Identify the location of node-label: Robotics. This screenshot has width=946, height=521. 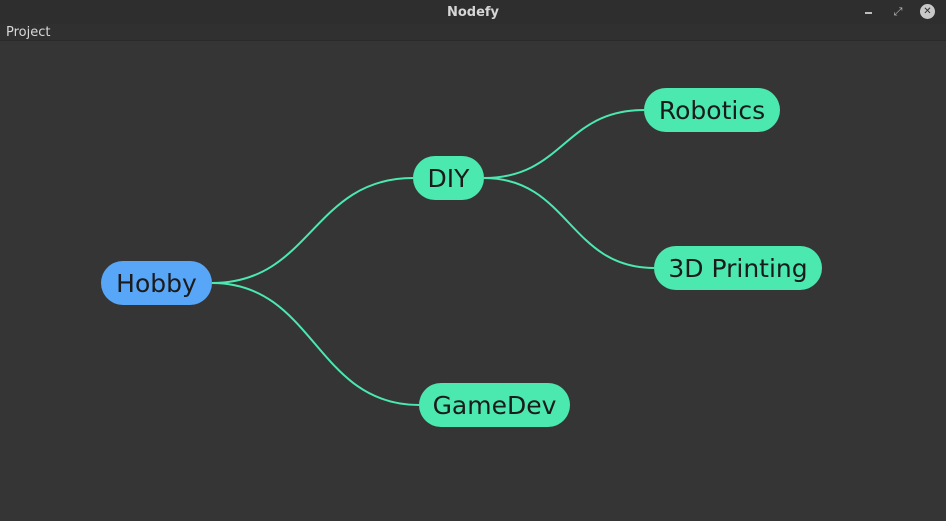
(712, 110).